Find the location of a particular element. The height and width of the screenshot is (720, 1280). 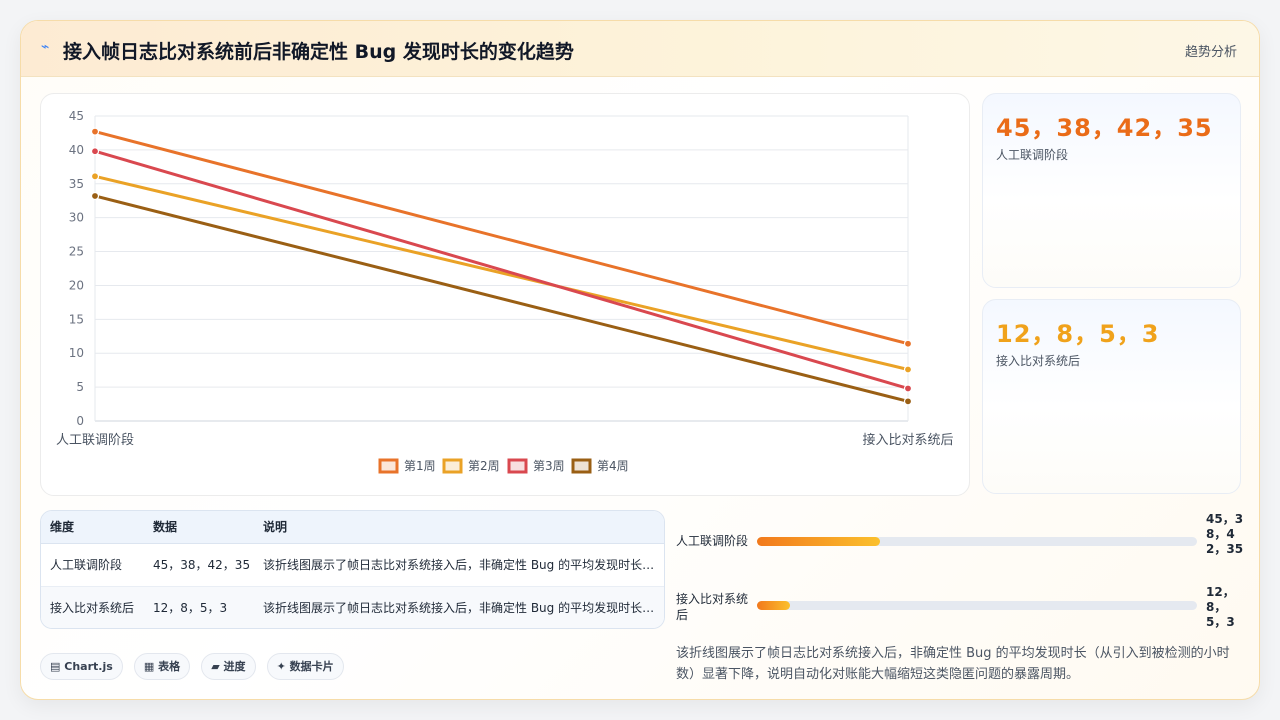

table-cell: 45，38，42，35 is located at coordinates (202, 565).